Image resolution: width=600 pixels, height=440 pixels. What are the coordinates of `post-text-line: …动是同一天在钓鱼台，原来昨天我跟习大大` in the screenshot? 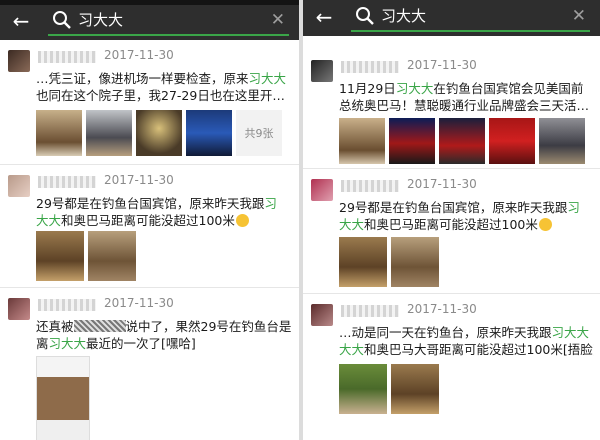 It's located at (464, 332).